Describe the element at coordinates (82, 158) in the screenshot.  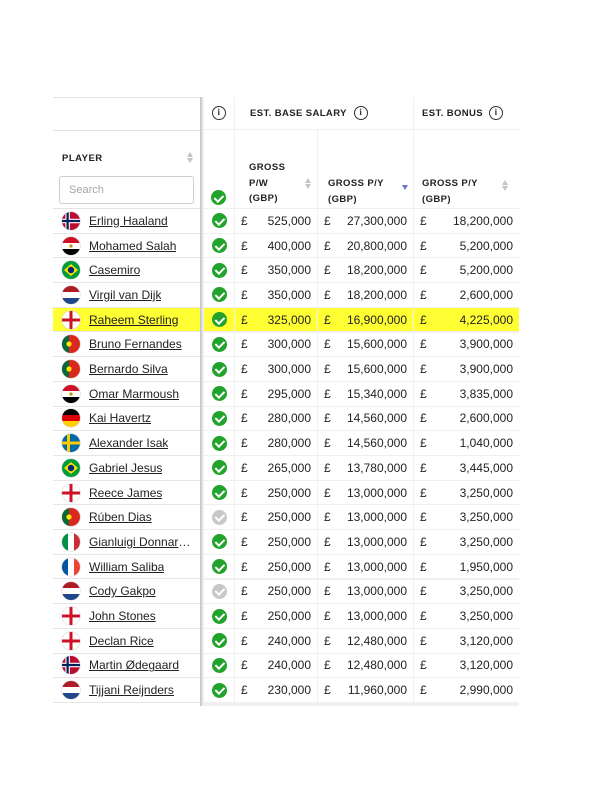
I see `player-header-label: PLAYER` at that location.